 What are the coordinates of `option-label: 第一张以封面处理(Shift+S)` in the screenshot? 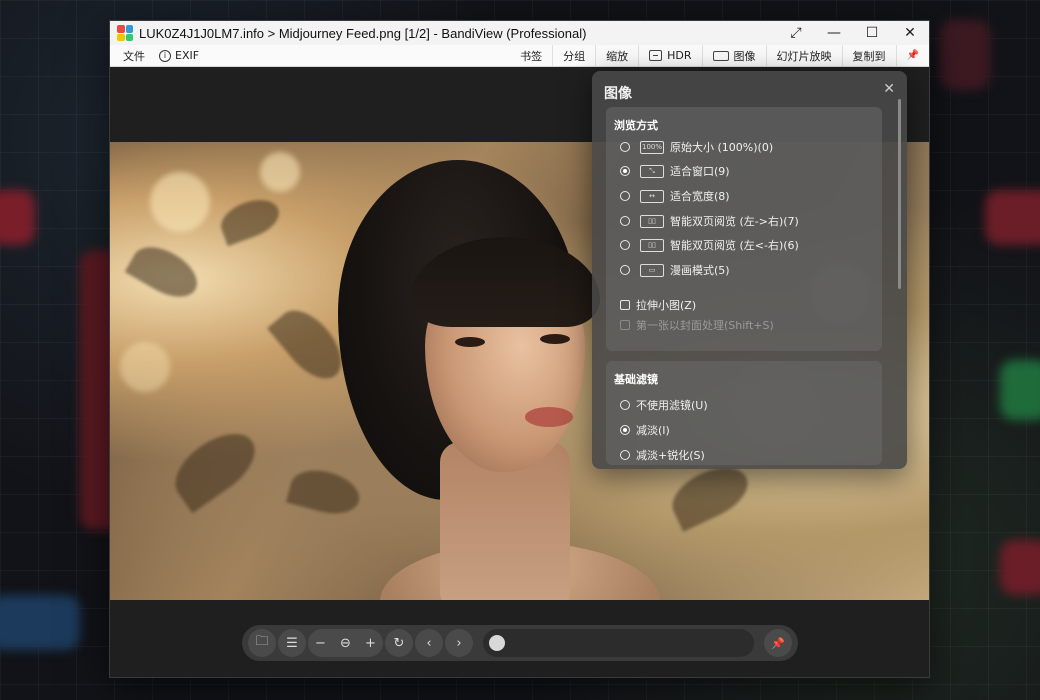 It's located at (705, 325).